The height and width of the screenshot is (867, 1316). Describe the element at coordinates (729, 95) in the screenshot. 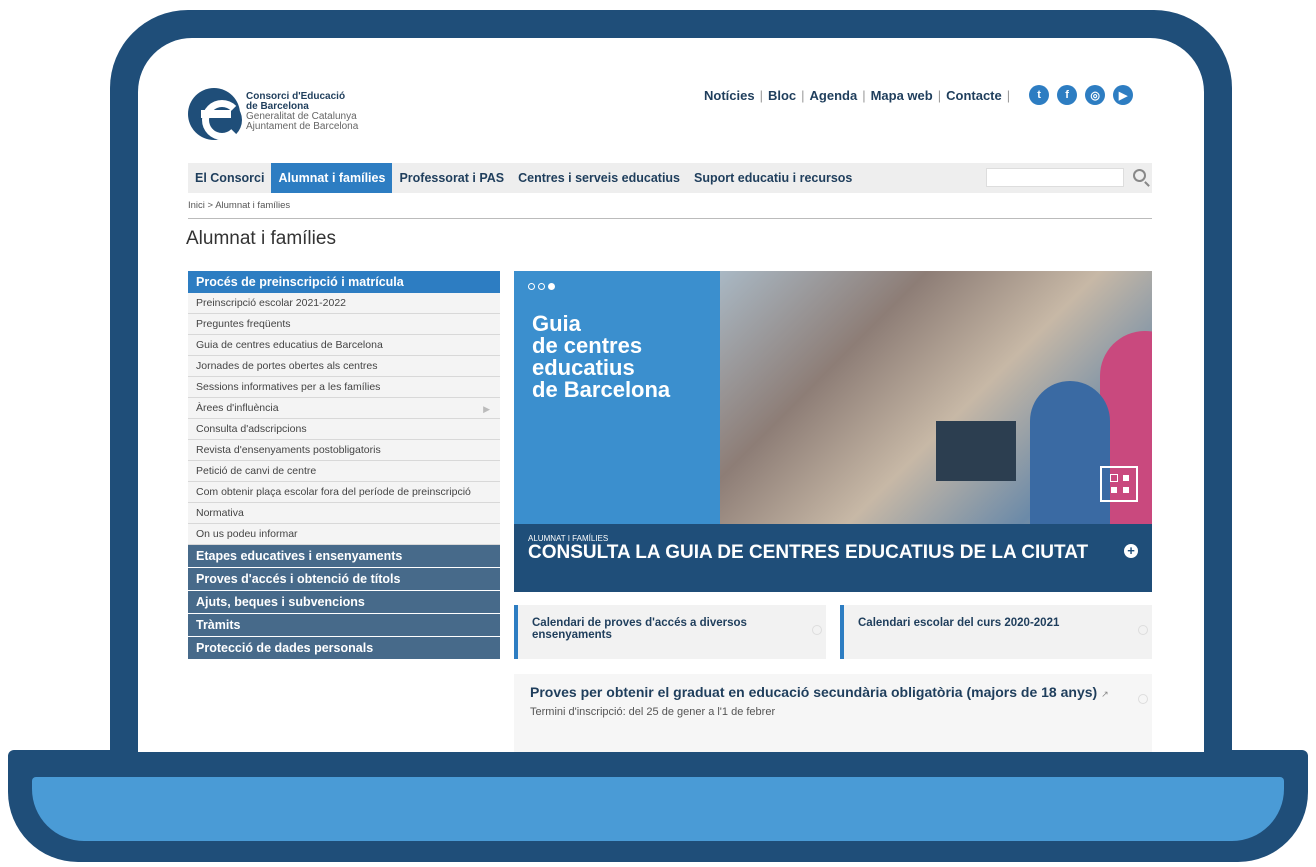

I see `topnav-noticies: Notícies` at that location.